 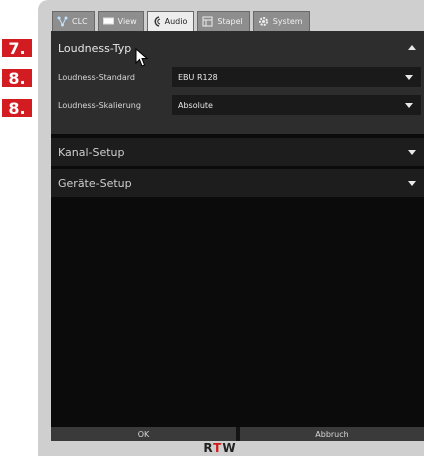 I want to click on logo-letter: T, so click(x=218, y=448).